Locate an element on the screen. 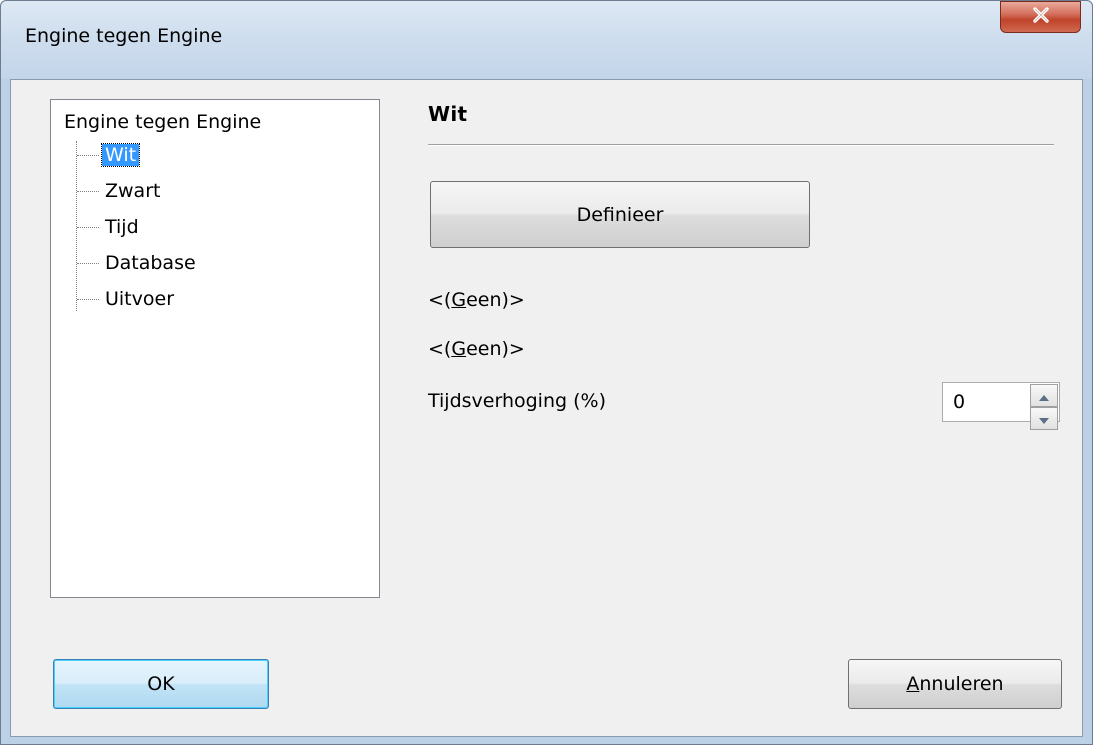 The height and width of the screenshot is (745, 1093). window-title: Engine tegen Engine is located at coordinates (124, 36).